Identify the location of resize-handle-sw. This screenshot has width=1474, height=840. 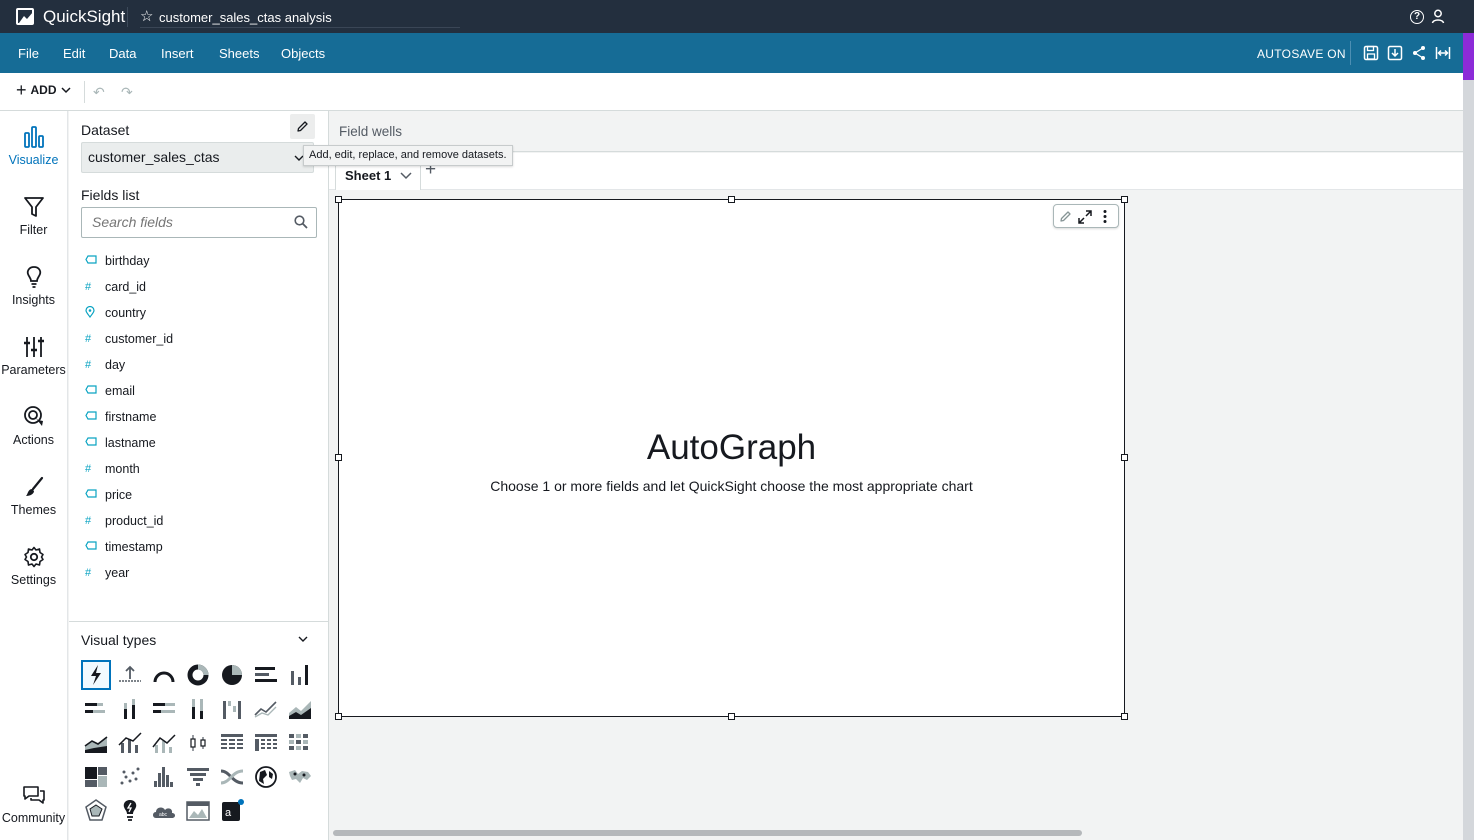
(338, 716).